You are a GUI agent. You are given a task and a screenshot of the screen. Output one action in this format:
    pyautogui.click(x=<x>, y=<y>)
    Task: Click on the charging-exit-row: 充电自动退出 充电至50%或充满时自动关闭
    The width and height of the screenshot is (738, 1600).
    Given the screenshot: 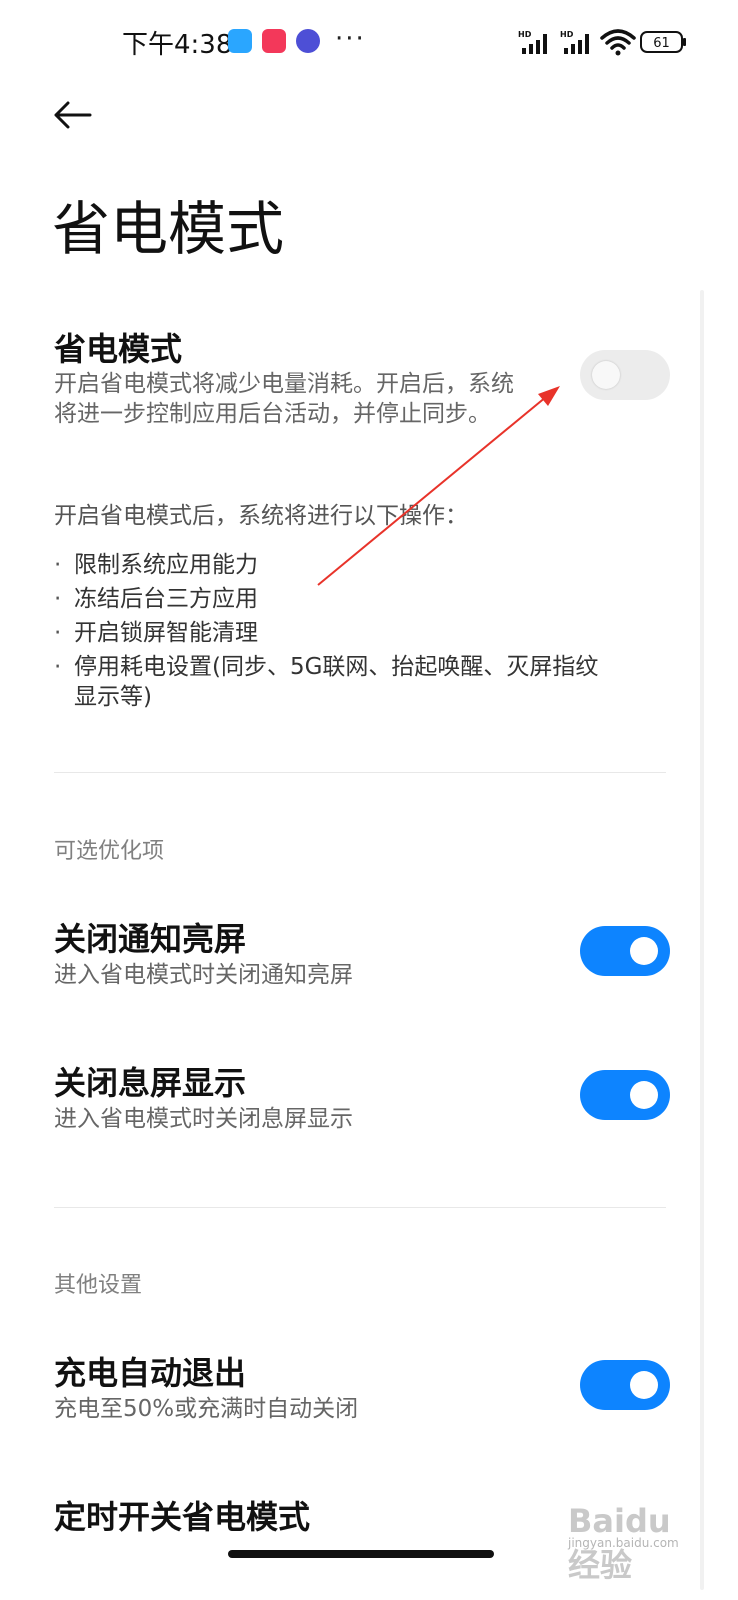 What is the action you would take?
    pyautogui.click(x=364, y=1389)
    